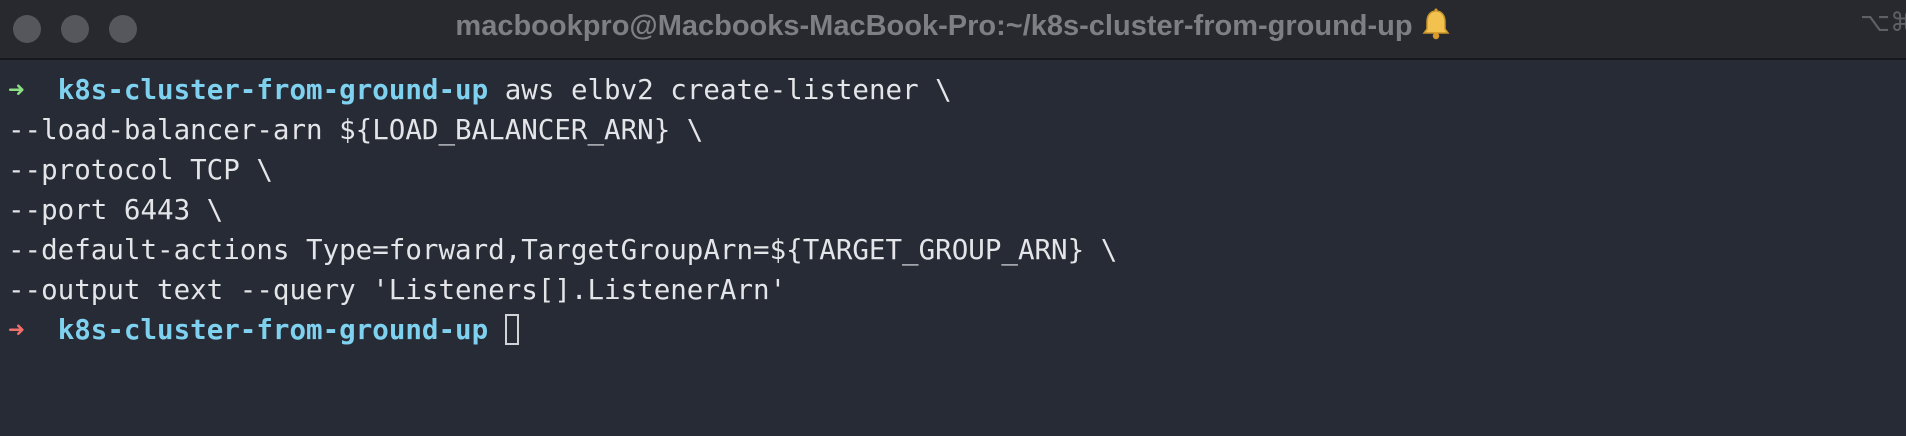 The height and width of the screenshot is (436, 1906). Describe the element at coordinates (116, 210) in the screenshot. I see `command-continuation-line: --port 6443 \` at that location.